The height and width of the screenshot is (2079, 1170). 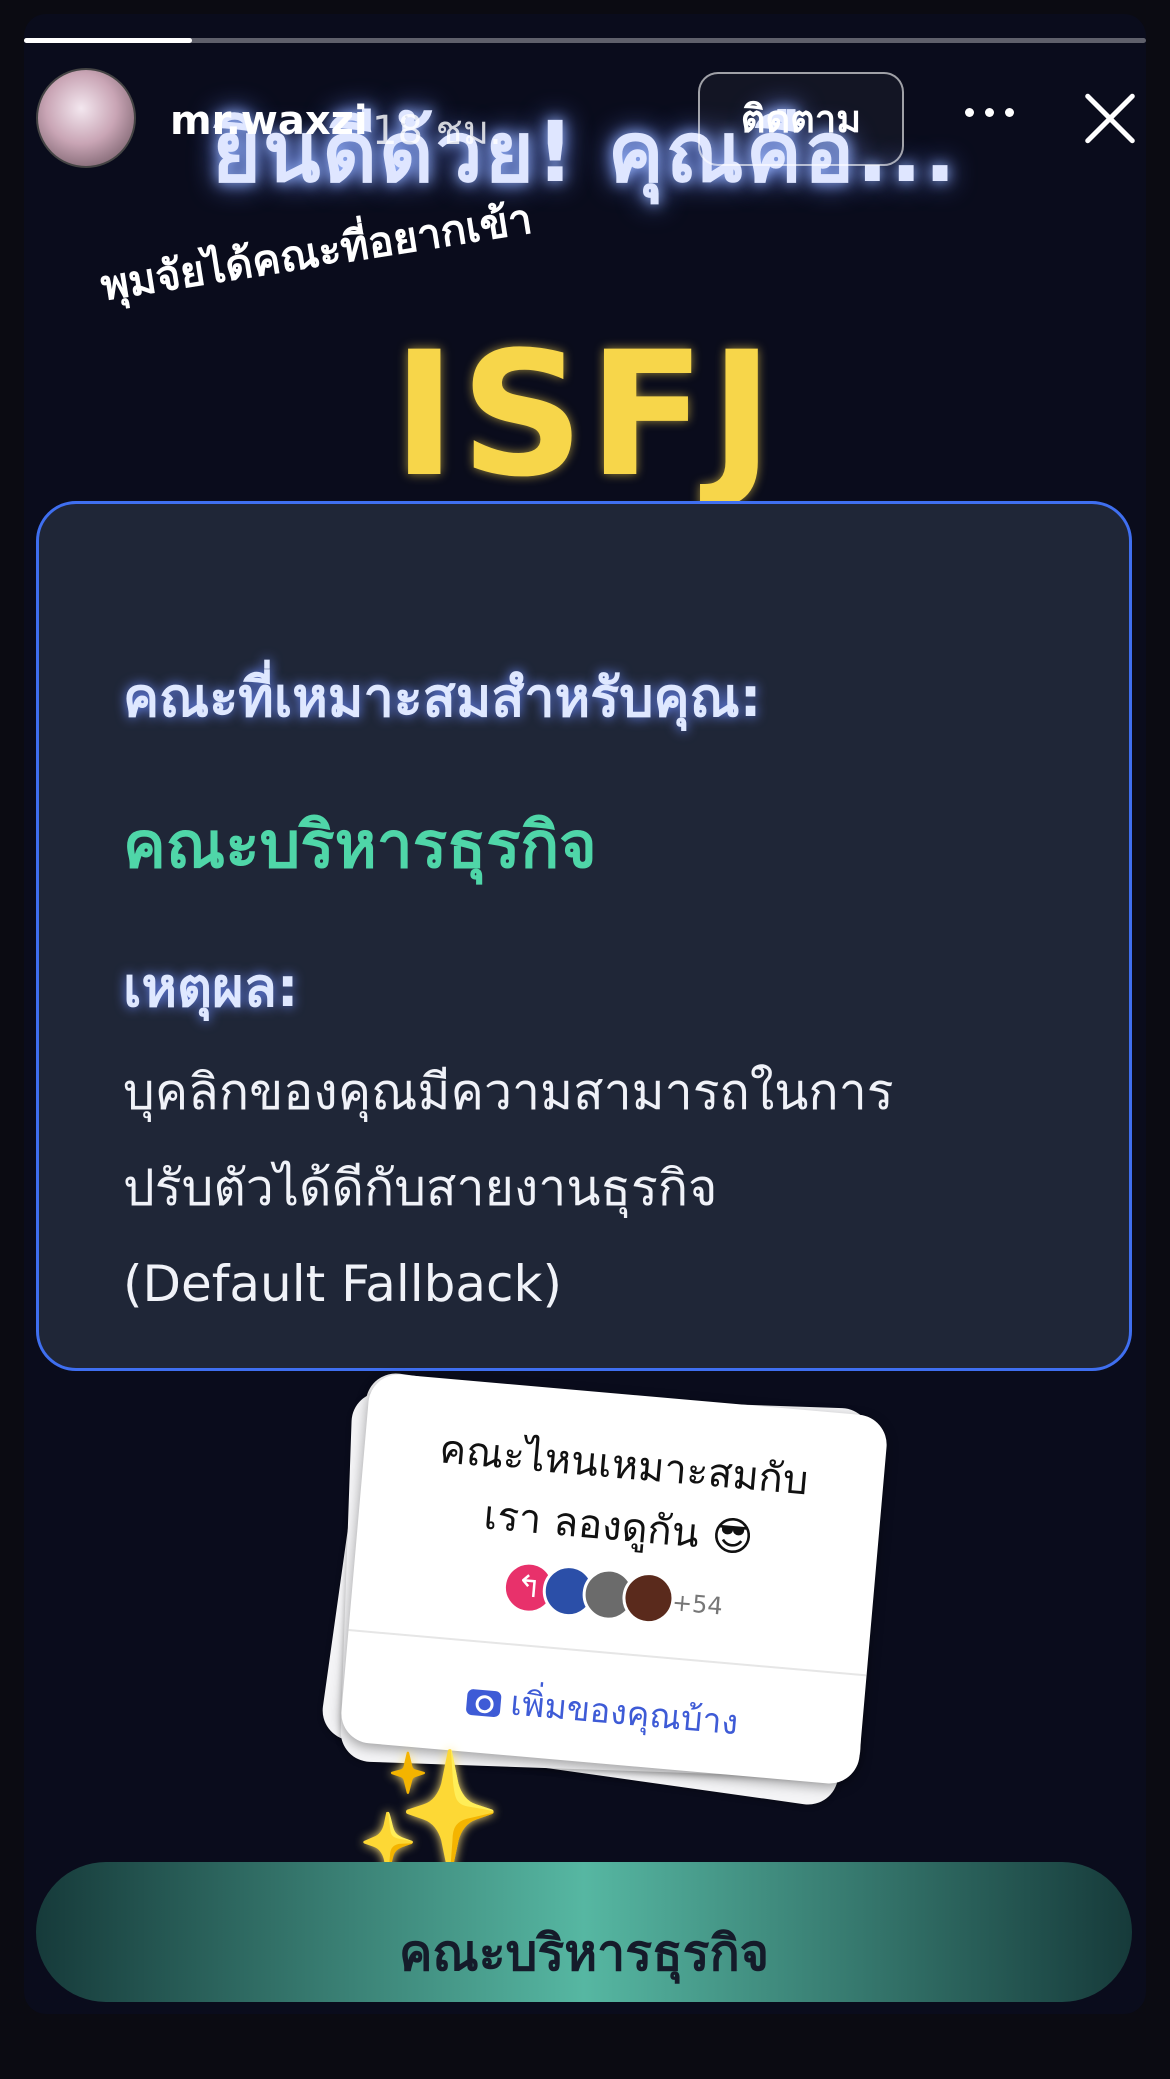 What do you see at coordinates (86, 118) in the screenshot?
I see `user-avatar` at bounding box center [86, 118].